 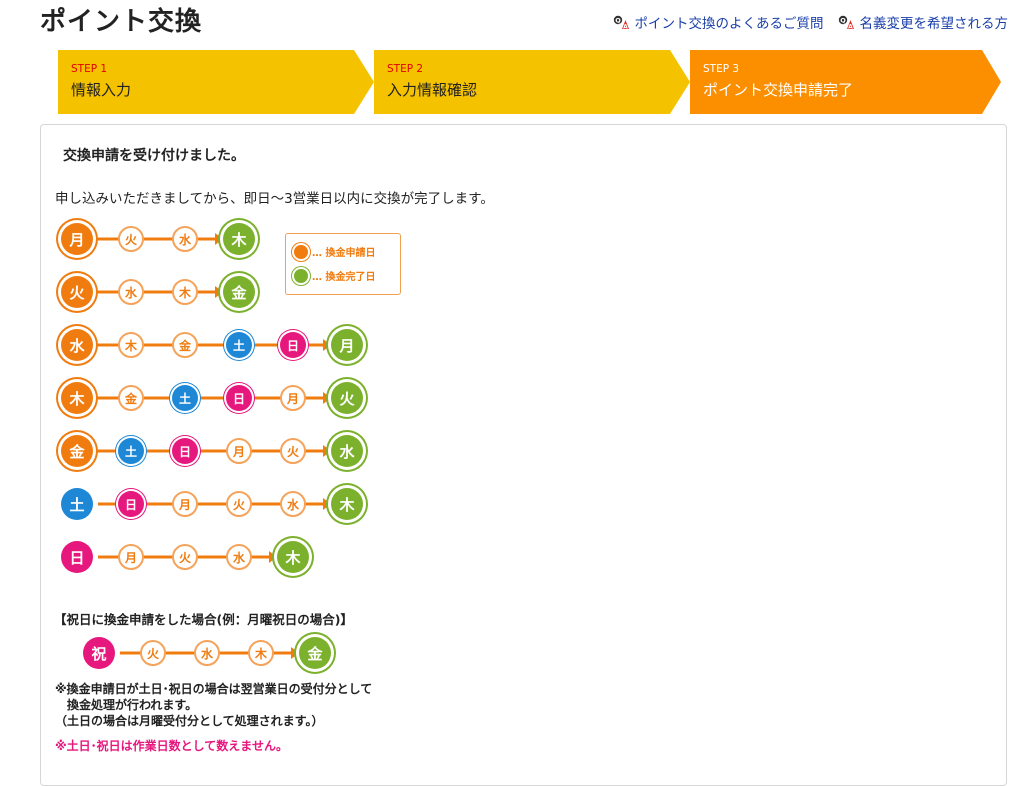 What do you see at coordinates (405, 69) in the screenshot?
I see `step-2-number: STEP 2` at bounding box center [405, 69].